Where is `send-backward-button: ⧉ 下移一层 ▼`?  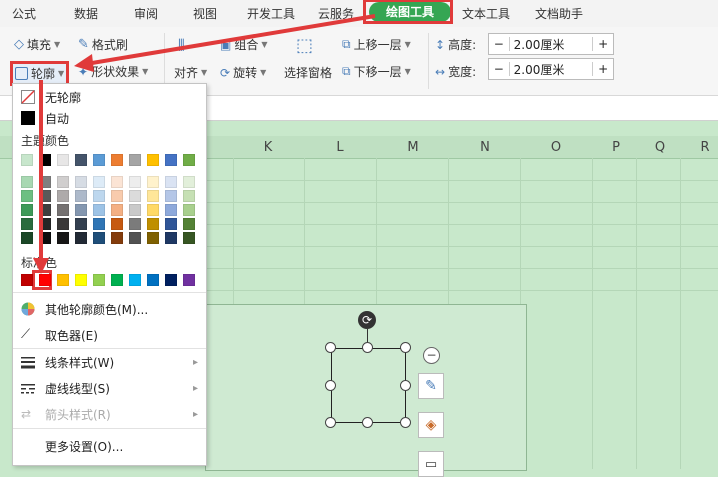 send-backward-button: ⧉ 下移一层 ▼ is located at coordinates (376, 71).